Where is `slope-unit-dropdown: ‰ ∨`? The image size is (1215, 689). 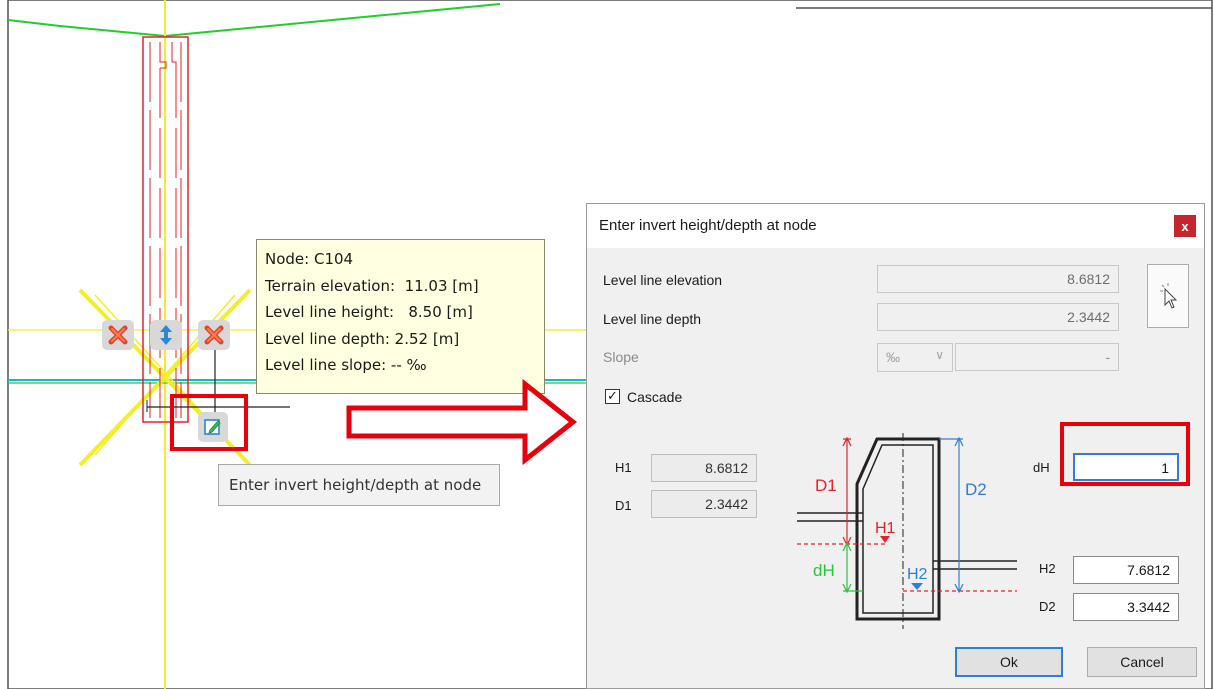
slope-unit-dropdown: ‰ ∨ is located at coordinates (915, 357).